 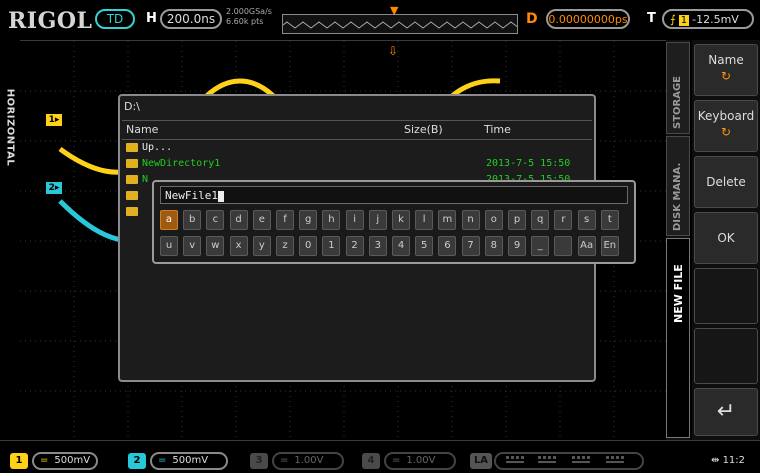 What do you see at coordinates (54, 188) in the screenshot?
I see `ch2-offset-marker: 2▸` at bounding box center [54, 188].